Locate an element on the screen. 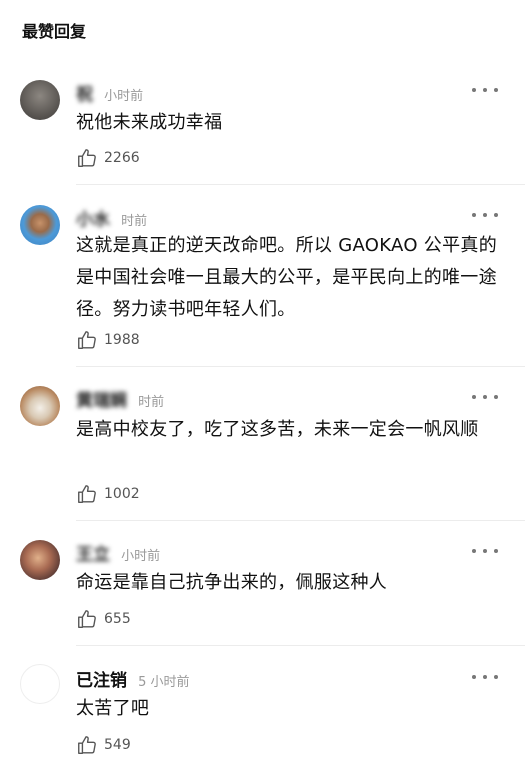  like-button: 549 is located at coordinates (103, 745).